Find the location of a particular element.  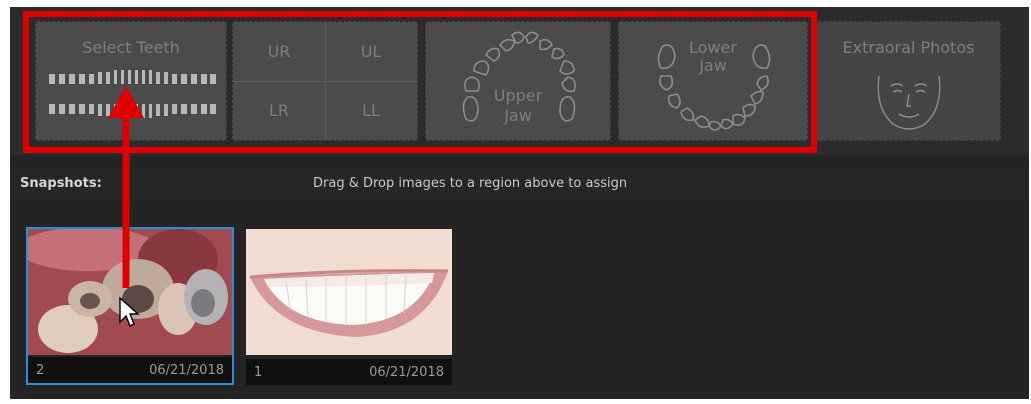

snapshots-label: Snapshots: is located at coordinates (61, 183).